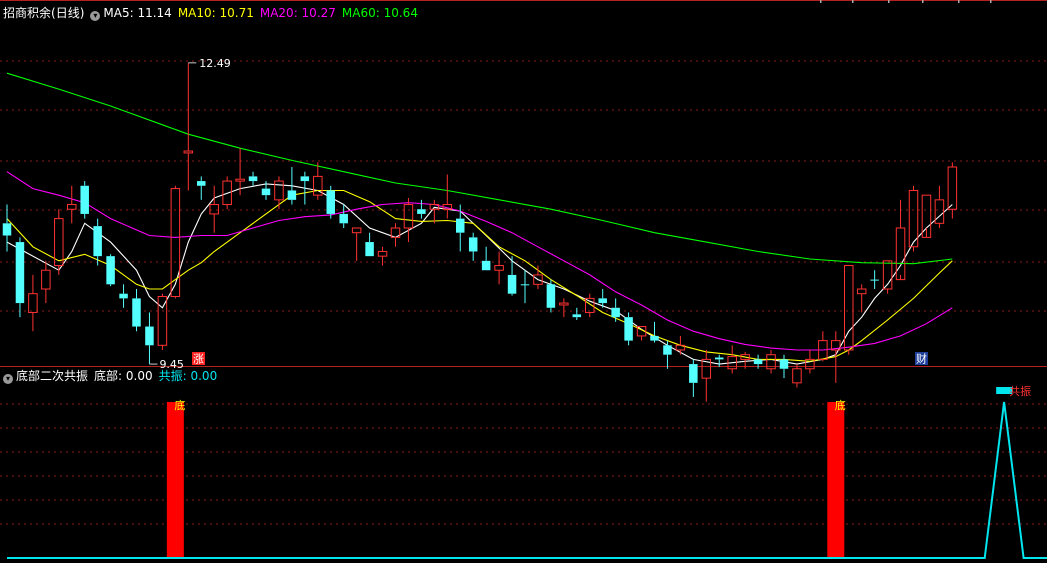 This screenshot has width=1047, height=563. Describe the element at coordinates (95, 16) in the screenshot. I see `settings-dropdown-icon: ▾` at that location.